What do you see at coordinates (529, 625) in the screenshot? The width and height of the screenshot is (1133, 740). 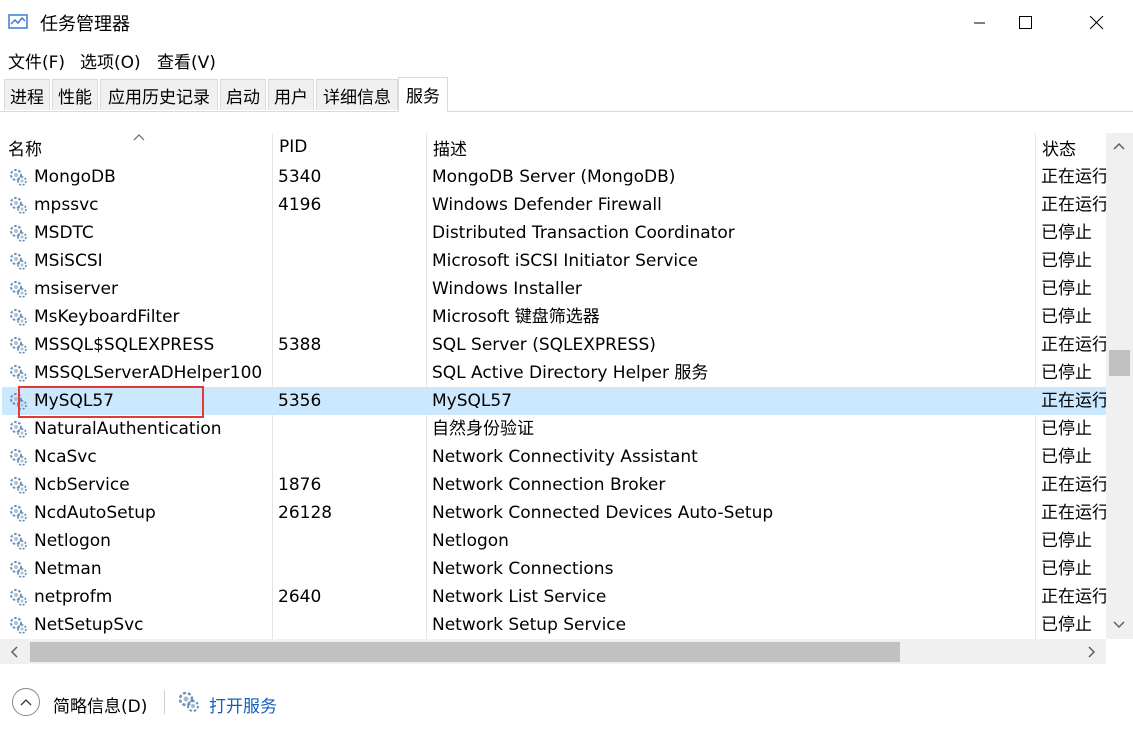 I see `service-description: Network Setup Service` at bounding box center [529, 625].